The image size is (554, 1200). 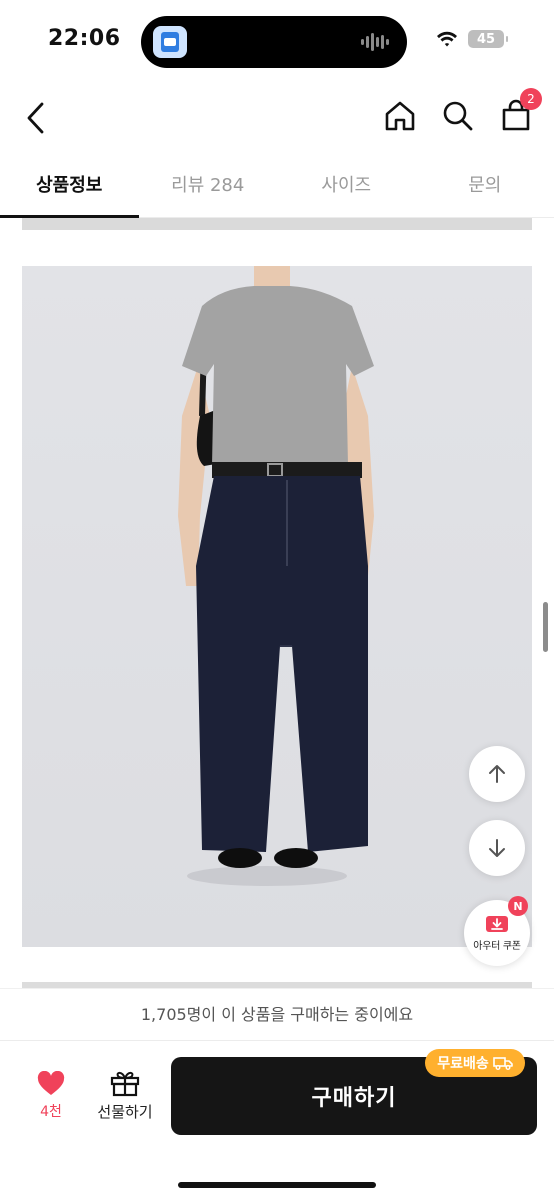 I want to click on app-icon, so click(x=170, y=42).